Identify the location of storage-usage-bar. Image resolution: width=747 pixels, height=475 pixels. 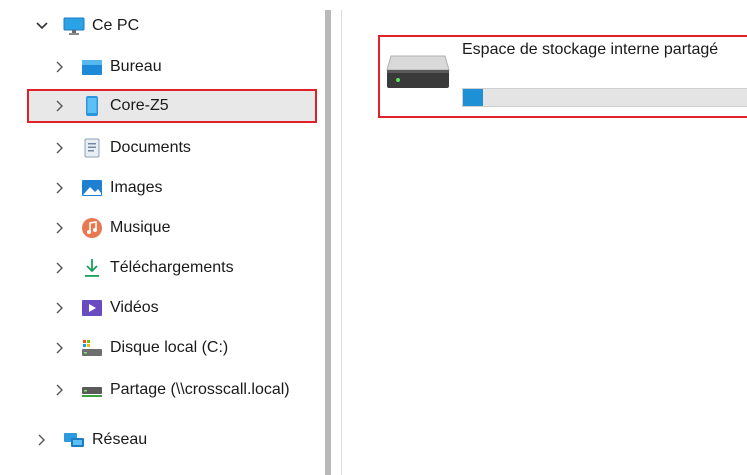
(604, 97).